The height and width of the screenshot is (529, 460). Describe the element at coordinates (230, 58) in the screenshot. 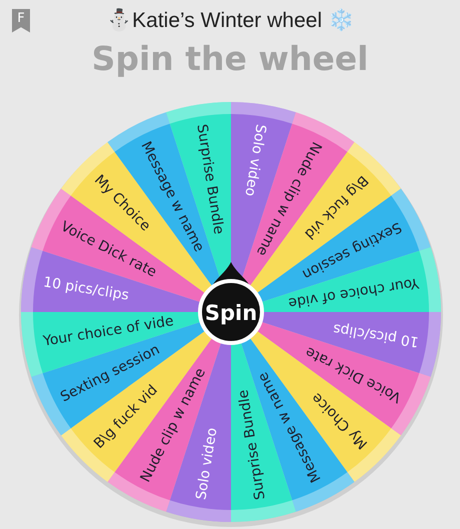

I see `page-heading: Spin the wheel` at that location.